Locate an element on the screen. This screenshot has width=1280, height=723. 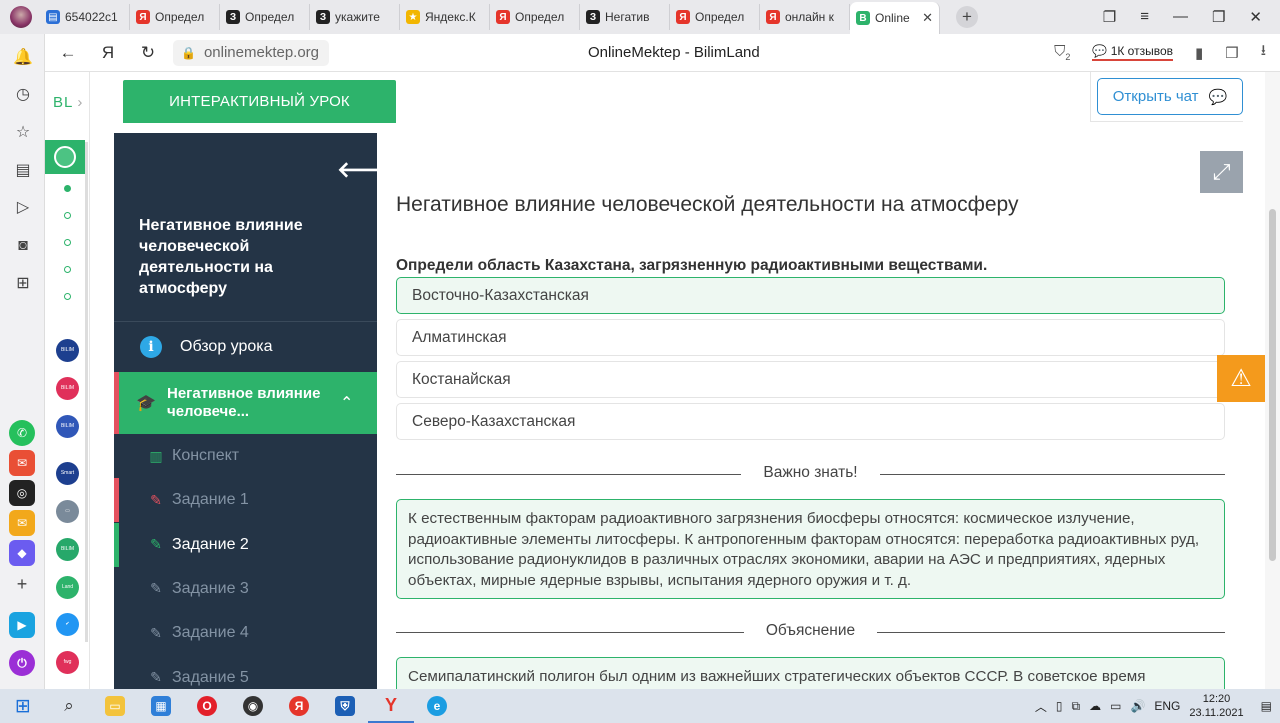
app-link-icon: ▭ is located at coordinates (67, 511).